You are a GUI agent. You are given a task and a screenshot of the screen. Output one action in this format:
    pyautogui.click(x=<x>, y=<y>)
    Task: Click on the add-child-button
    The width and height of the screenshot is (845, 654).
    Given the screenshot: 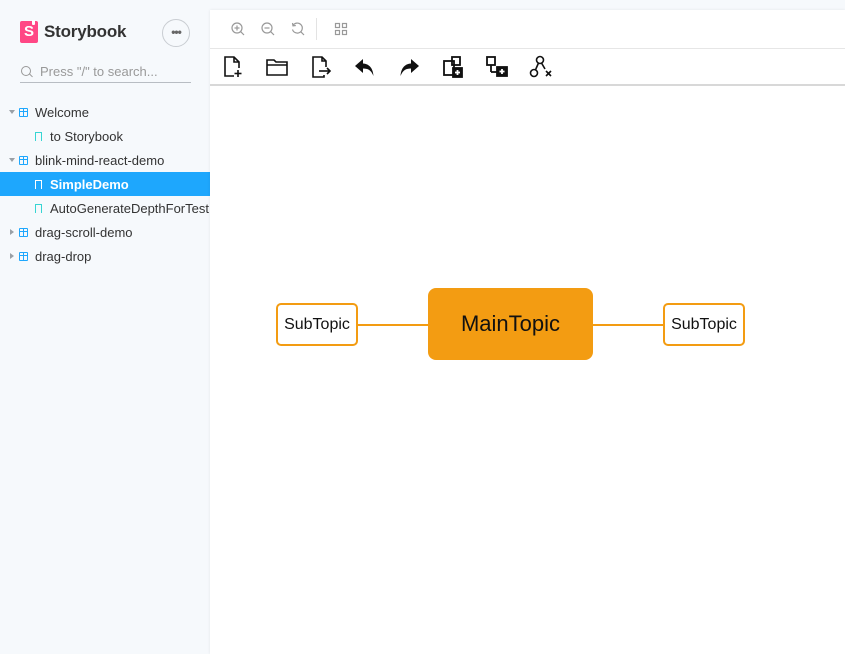 What is the action you would take?
    pyautogui.click(x=462, y=67)
    